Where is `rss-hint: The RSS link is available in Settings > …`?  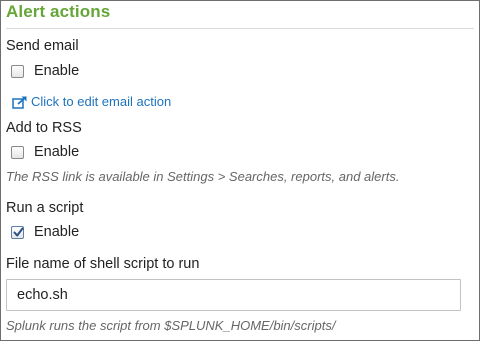
rss-hint: The RSS link is available in Settings > … is located at coordinates (203, 176).